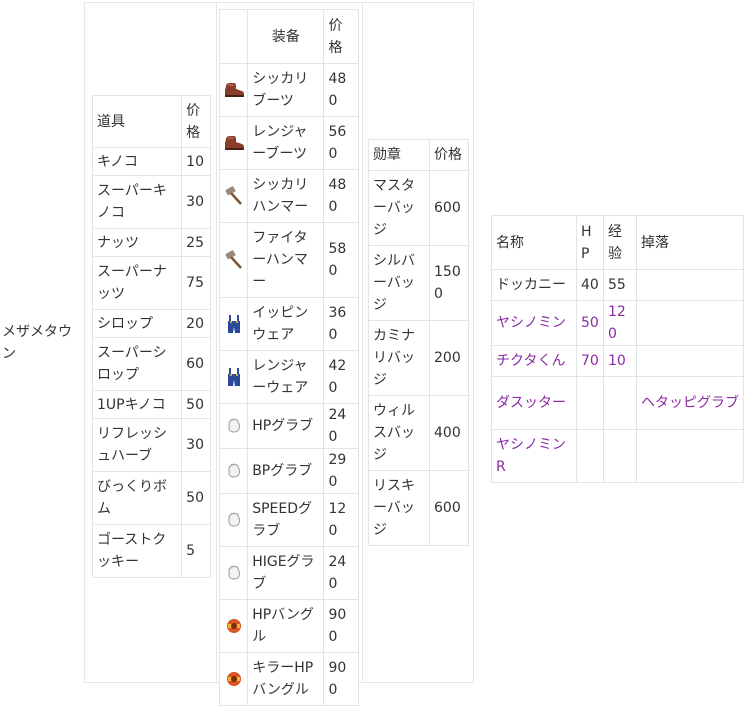  Describe the element at coordinates (196, 283) in the screenshot. I see `item-price: 75` at that location.